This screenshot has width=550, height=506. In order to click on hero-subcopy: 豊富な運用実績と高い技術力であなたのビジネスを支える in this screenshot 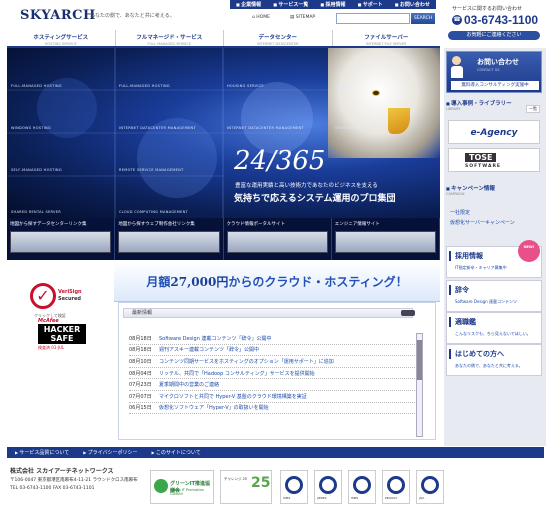, I will do `click(306, 186)`.